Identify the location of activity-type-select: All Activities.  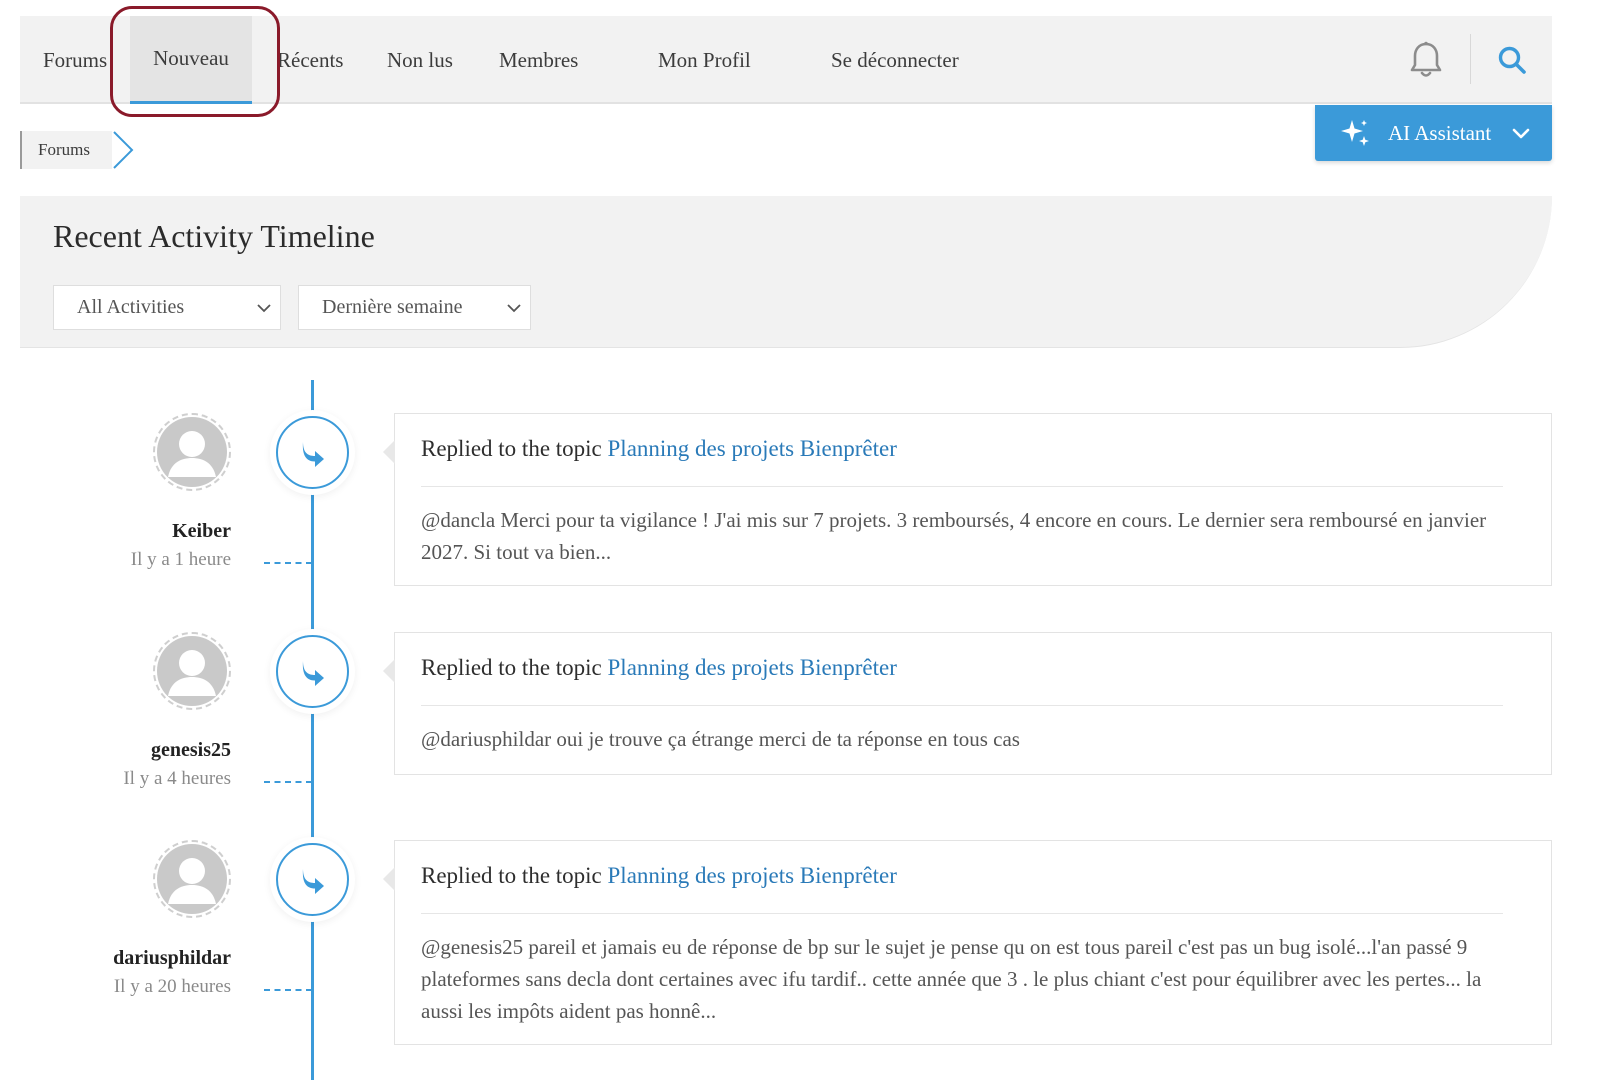
(167, 307).